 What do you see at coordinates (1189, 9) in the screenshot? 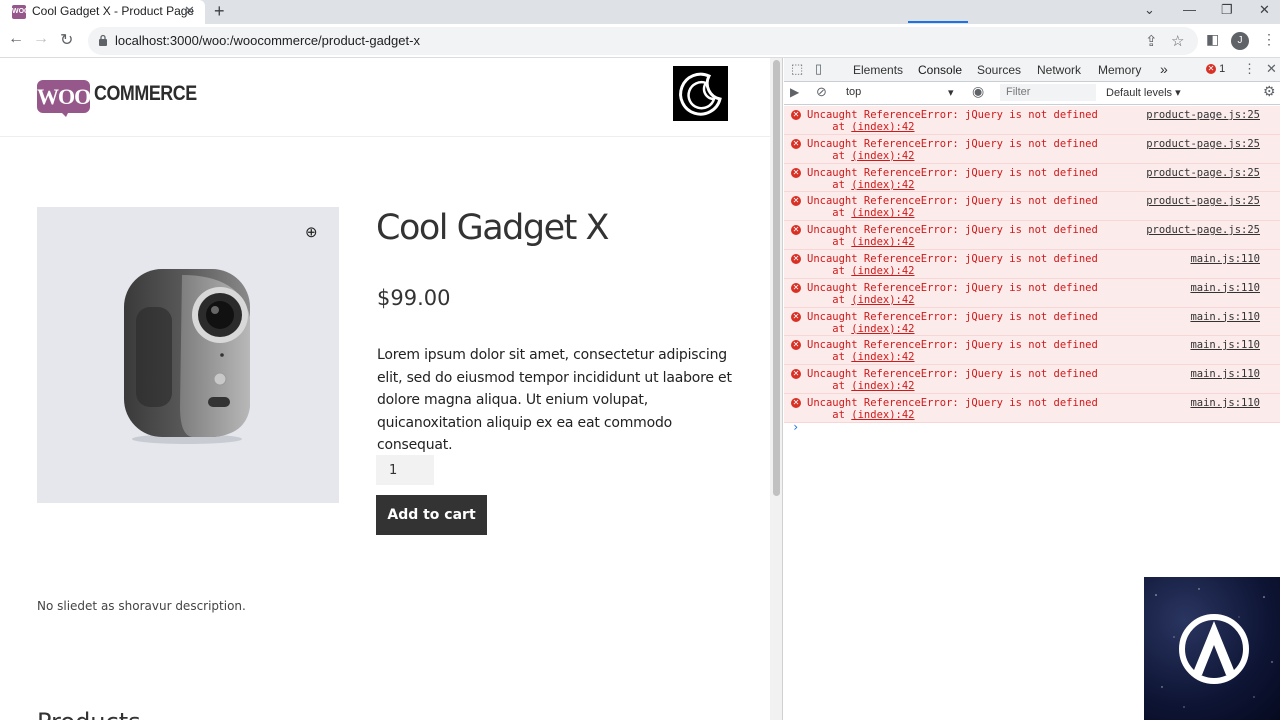
I see `minimize-icon: —` at bounding box center [1189, 9].